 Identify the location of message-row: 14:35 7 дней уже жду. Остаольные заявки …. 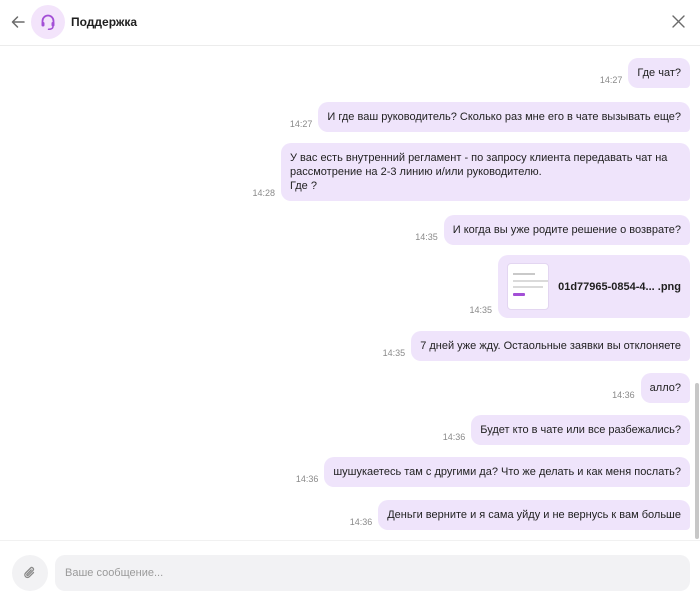
(536, 346).